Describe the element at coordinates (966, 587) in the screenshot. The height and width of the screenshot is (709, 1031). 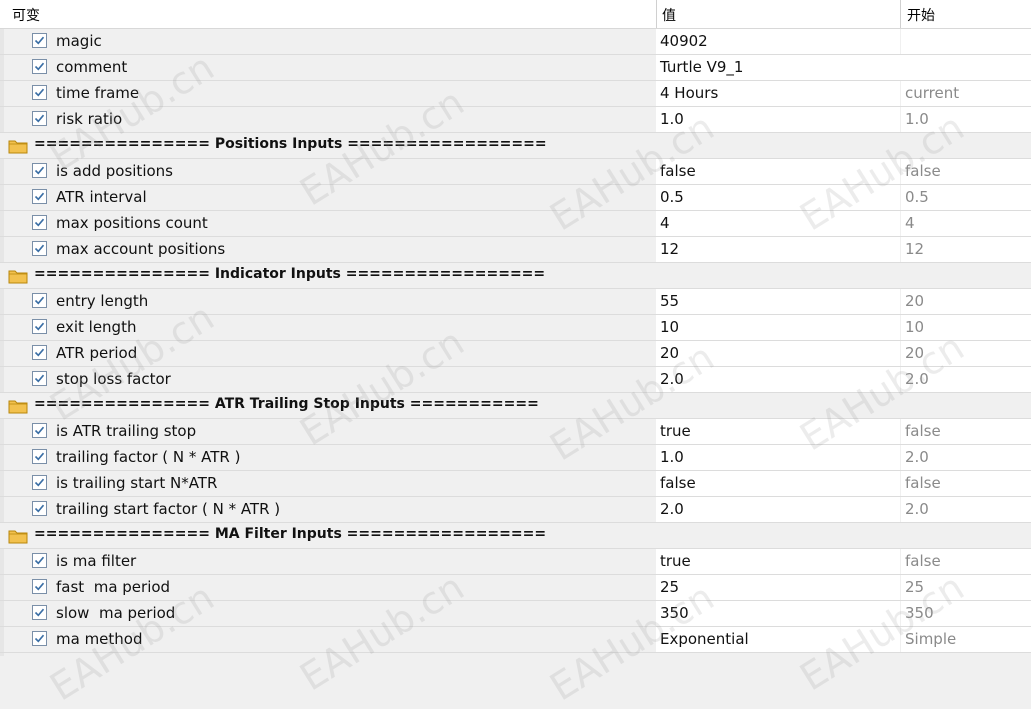
I see `parameter-start: 25` at that location.